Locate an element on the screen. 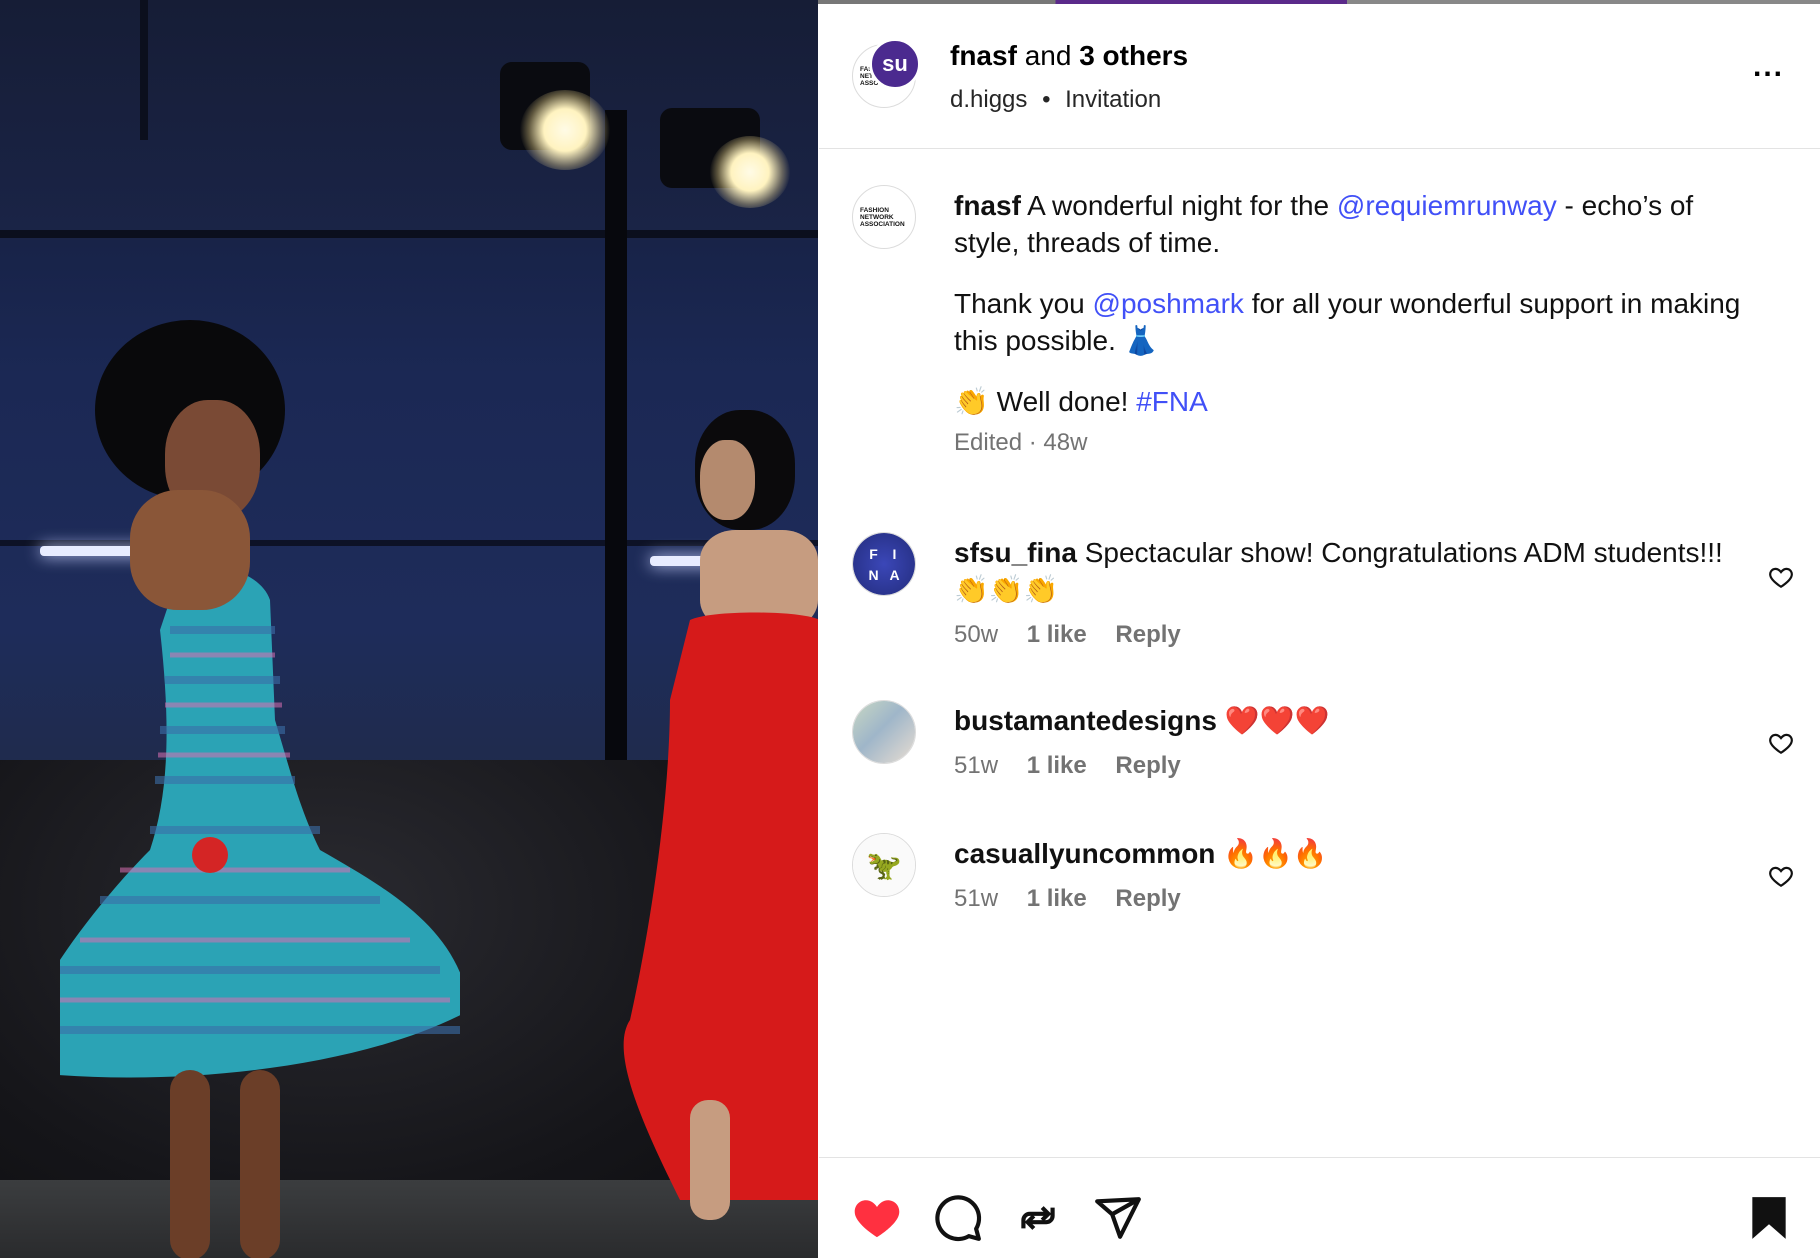 Image resolution: width=1820 pixels, height=1259 pixels. logo-letter: A is located at coordinates (894, 574).